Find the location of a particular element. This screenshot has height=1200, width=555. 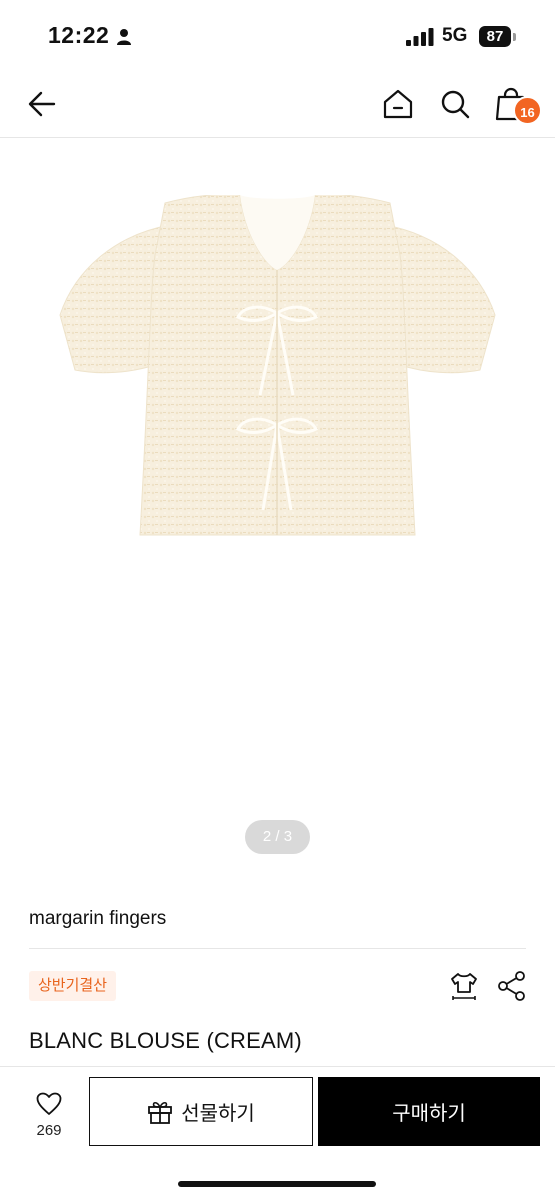

top-nav is located at coordinates (277, 105).